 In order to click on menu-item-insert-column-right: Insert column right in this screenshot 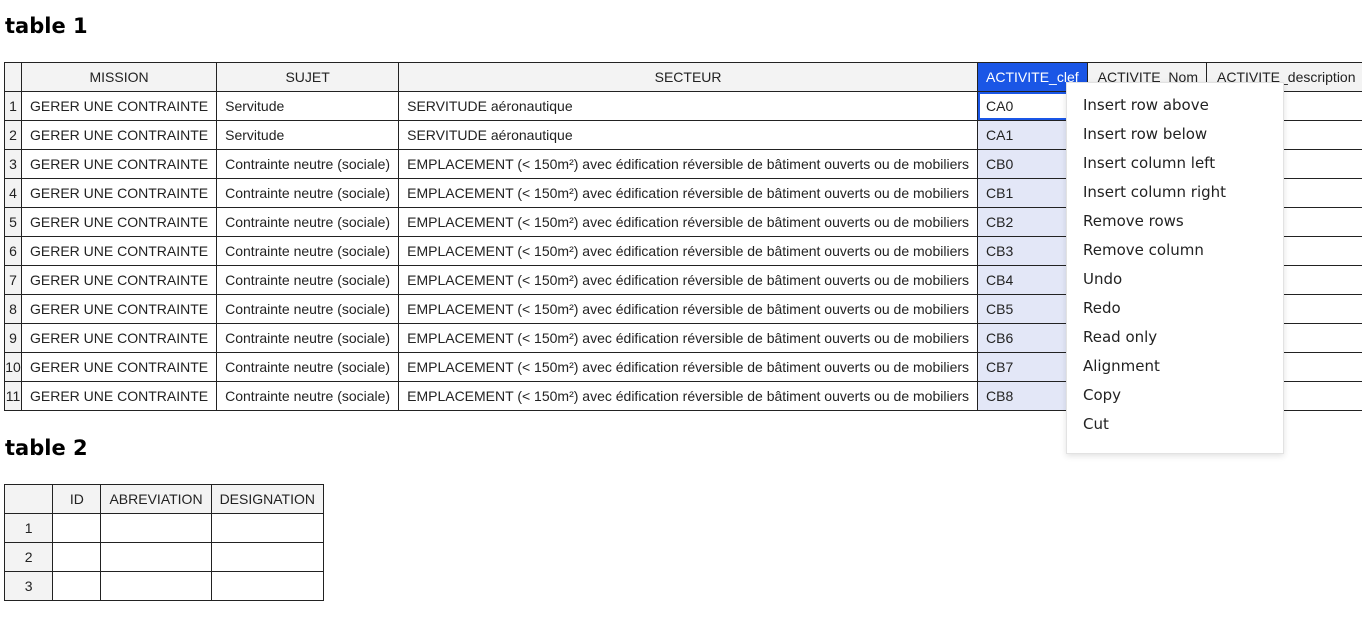, I will do `click(1175, 192)`.